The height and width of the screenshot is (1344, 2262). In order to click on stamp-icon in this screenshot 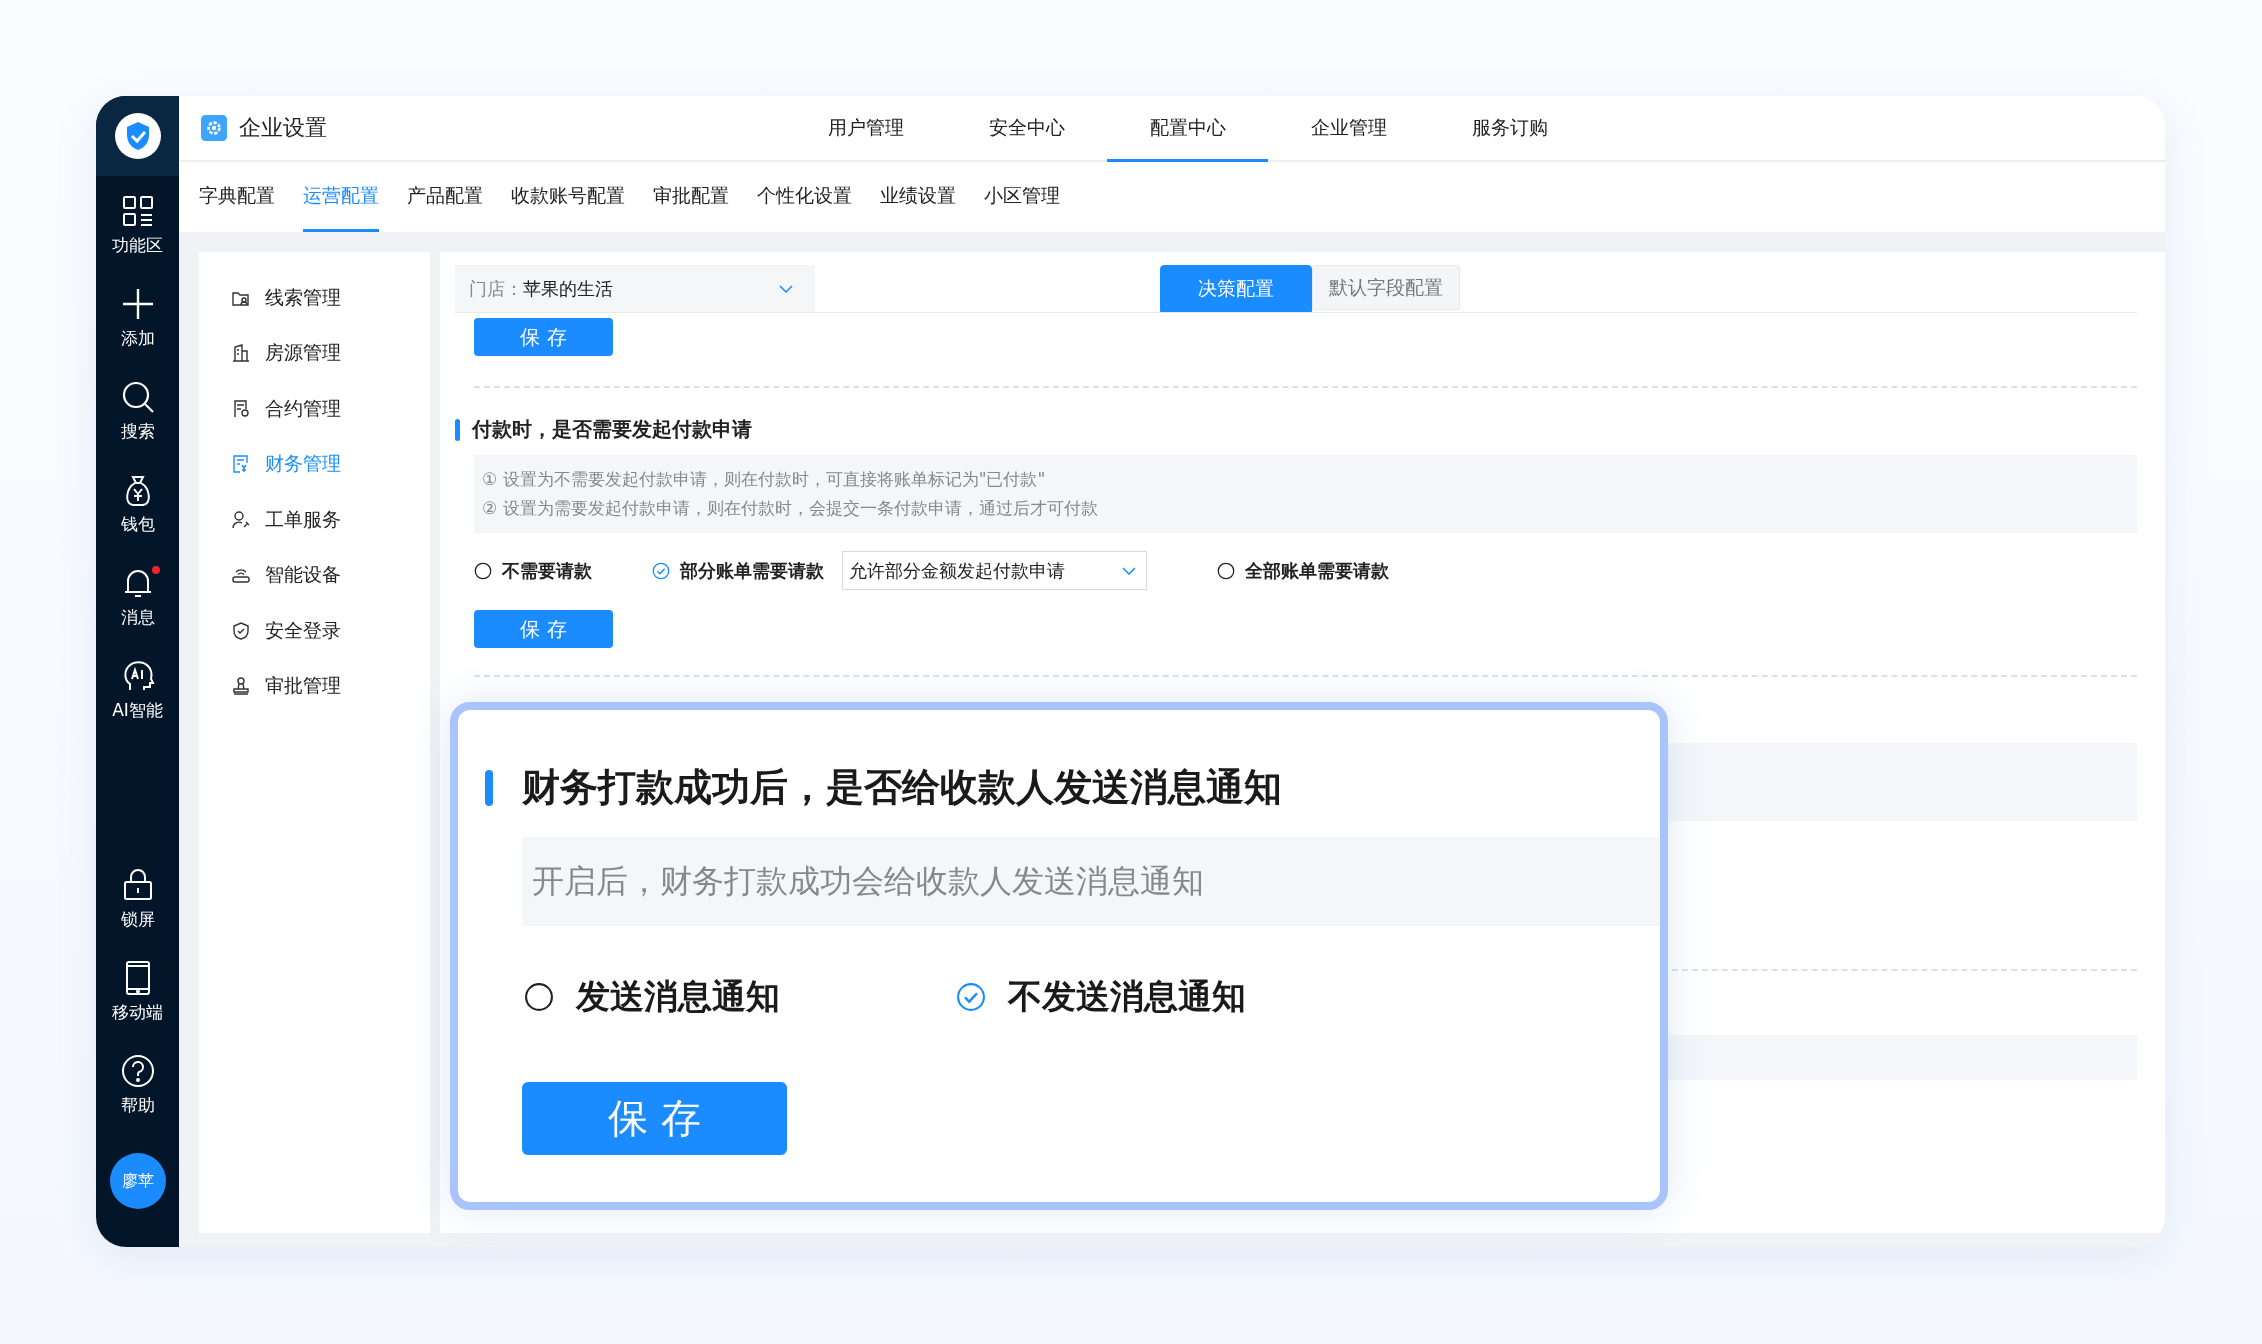, I will do `click(241, 686)`.